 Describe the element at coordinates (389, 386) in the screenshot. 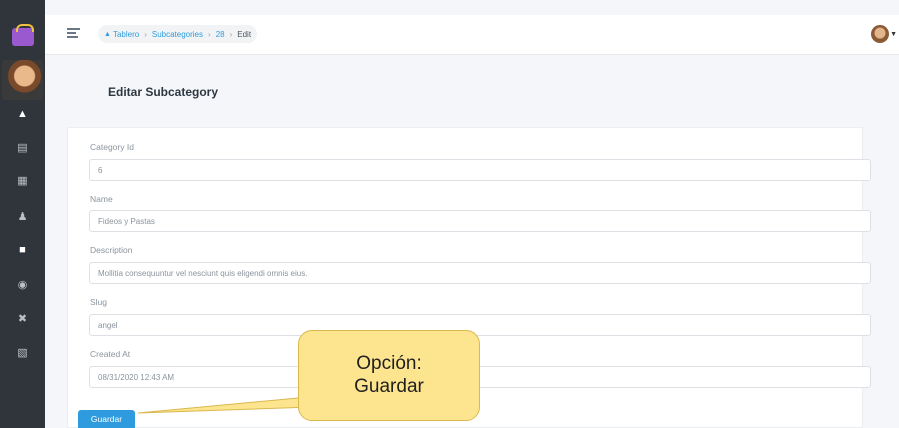

I see `callout-line-2: Guardar` at that location.